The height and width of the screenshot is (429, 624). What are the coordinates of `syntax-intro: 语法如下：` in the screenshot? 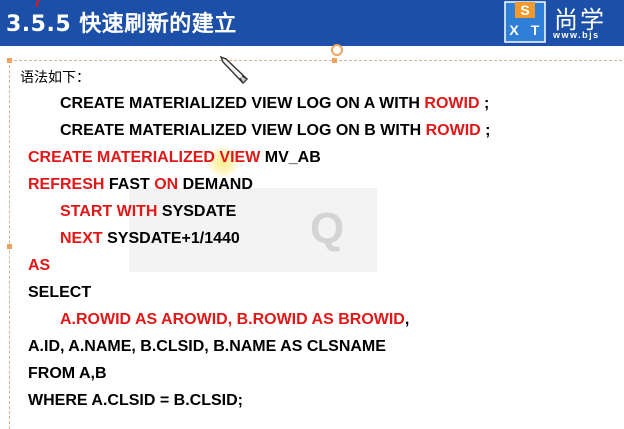 It's located at (55, 78).